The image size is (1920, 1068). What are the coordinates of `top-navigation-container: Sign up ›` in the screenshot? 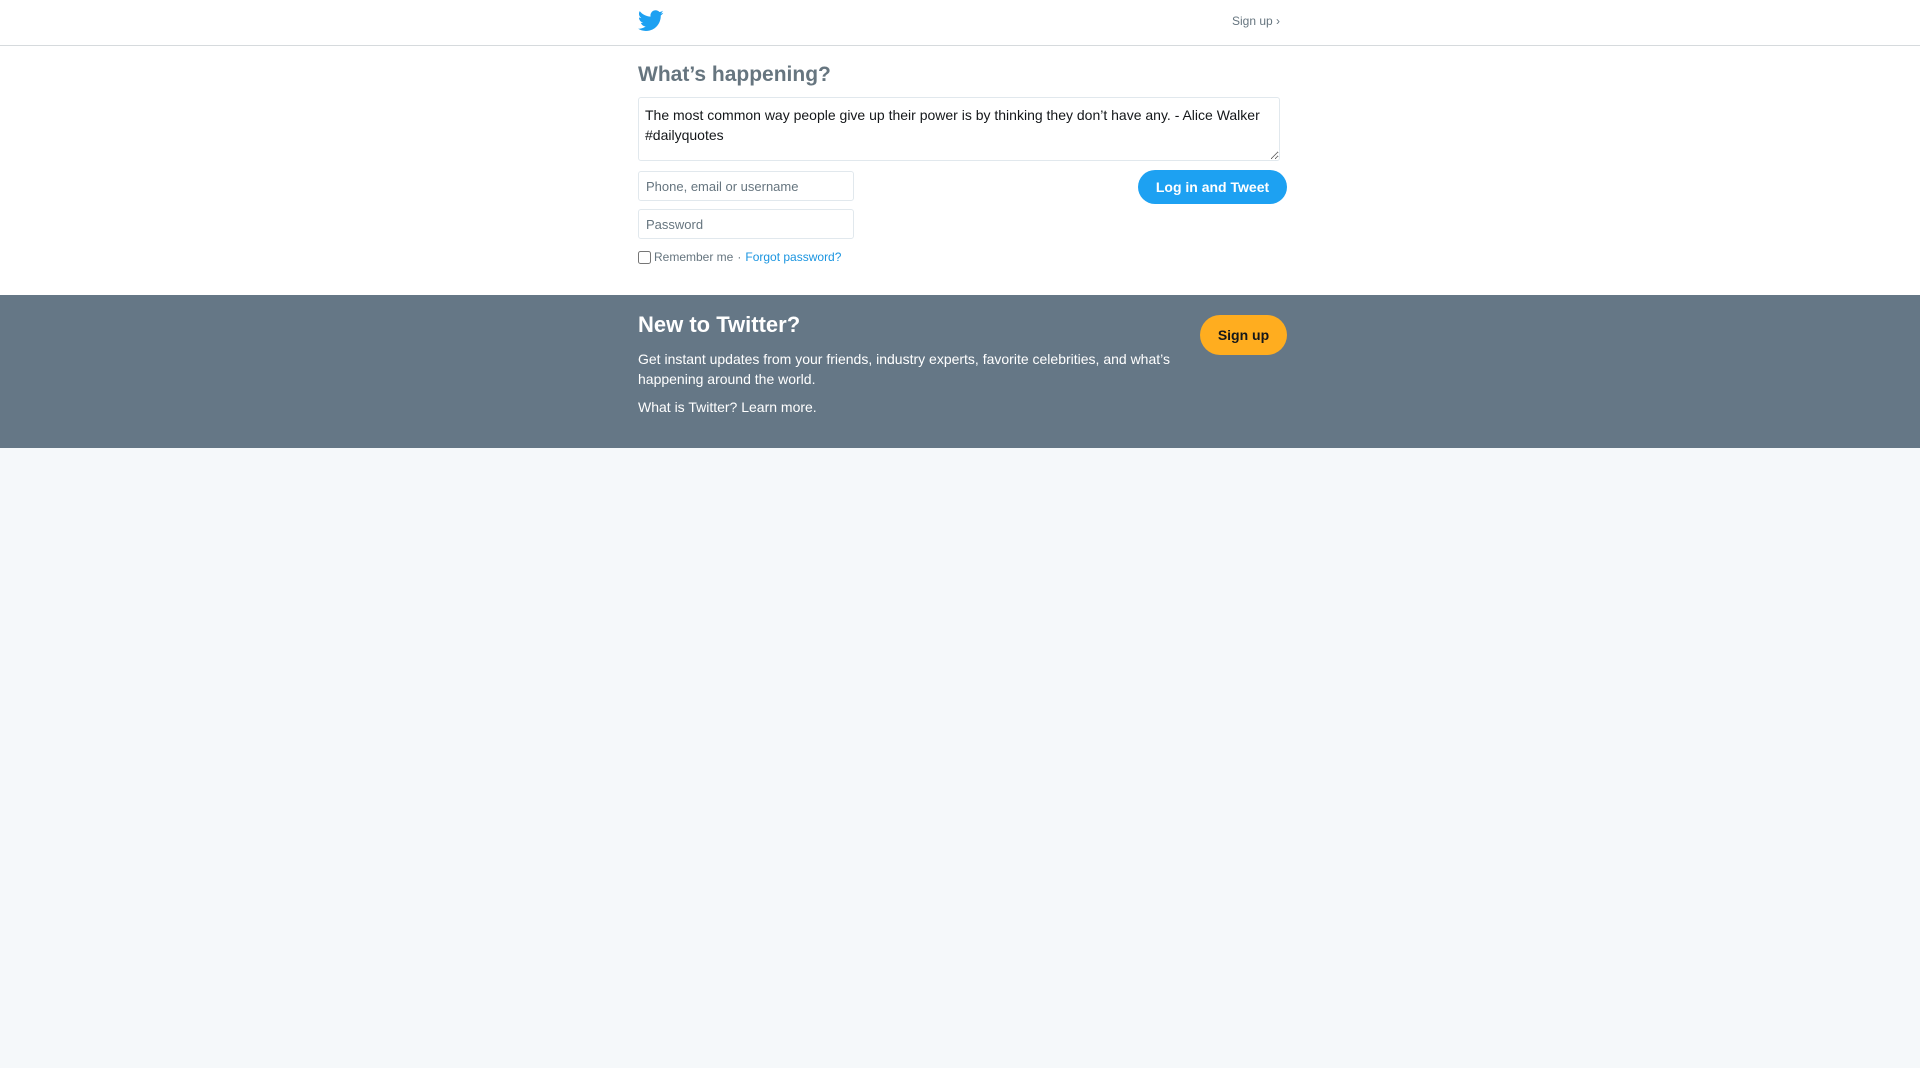 It's located at (958, 22).